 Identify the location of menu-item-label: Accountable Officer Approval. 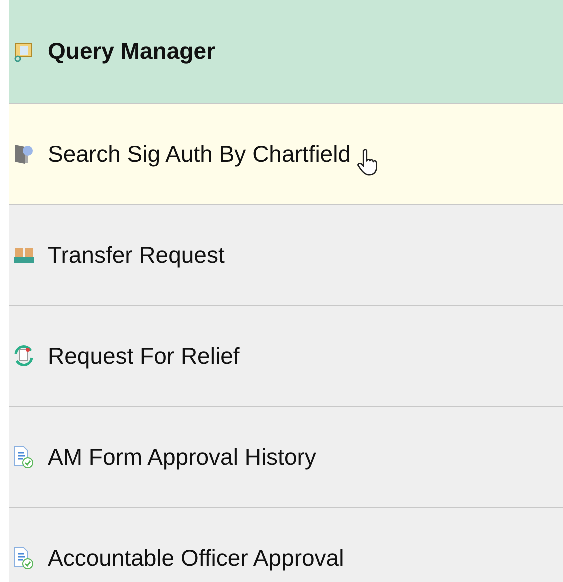
(196, 558).